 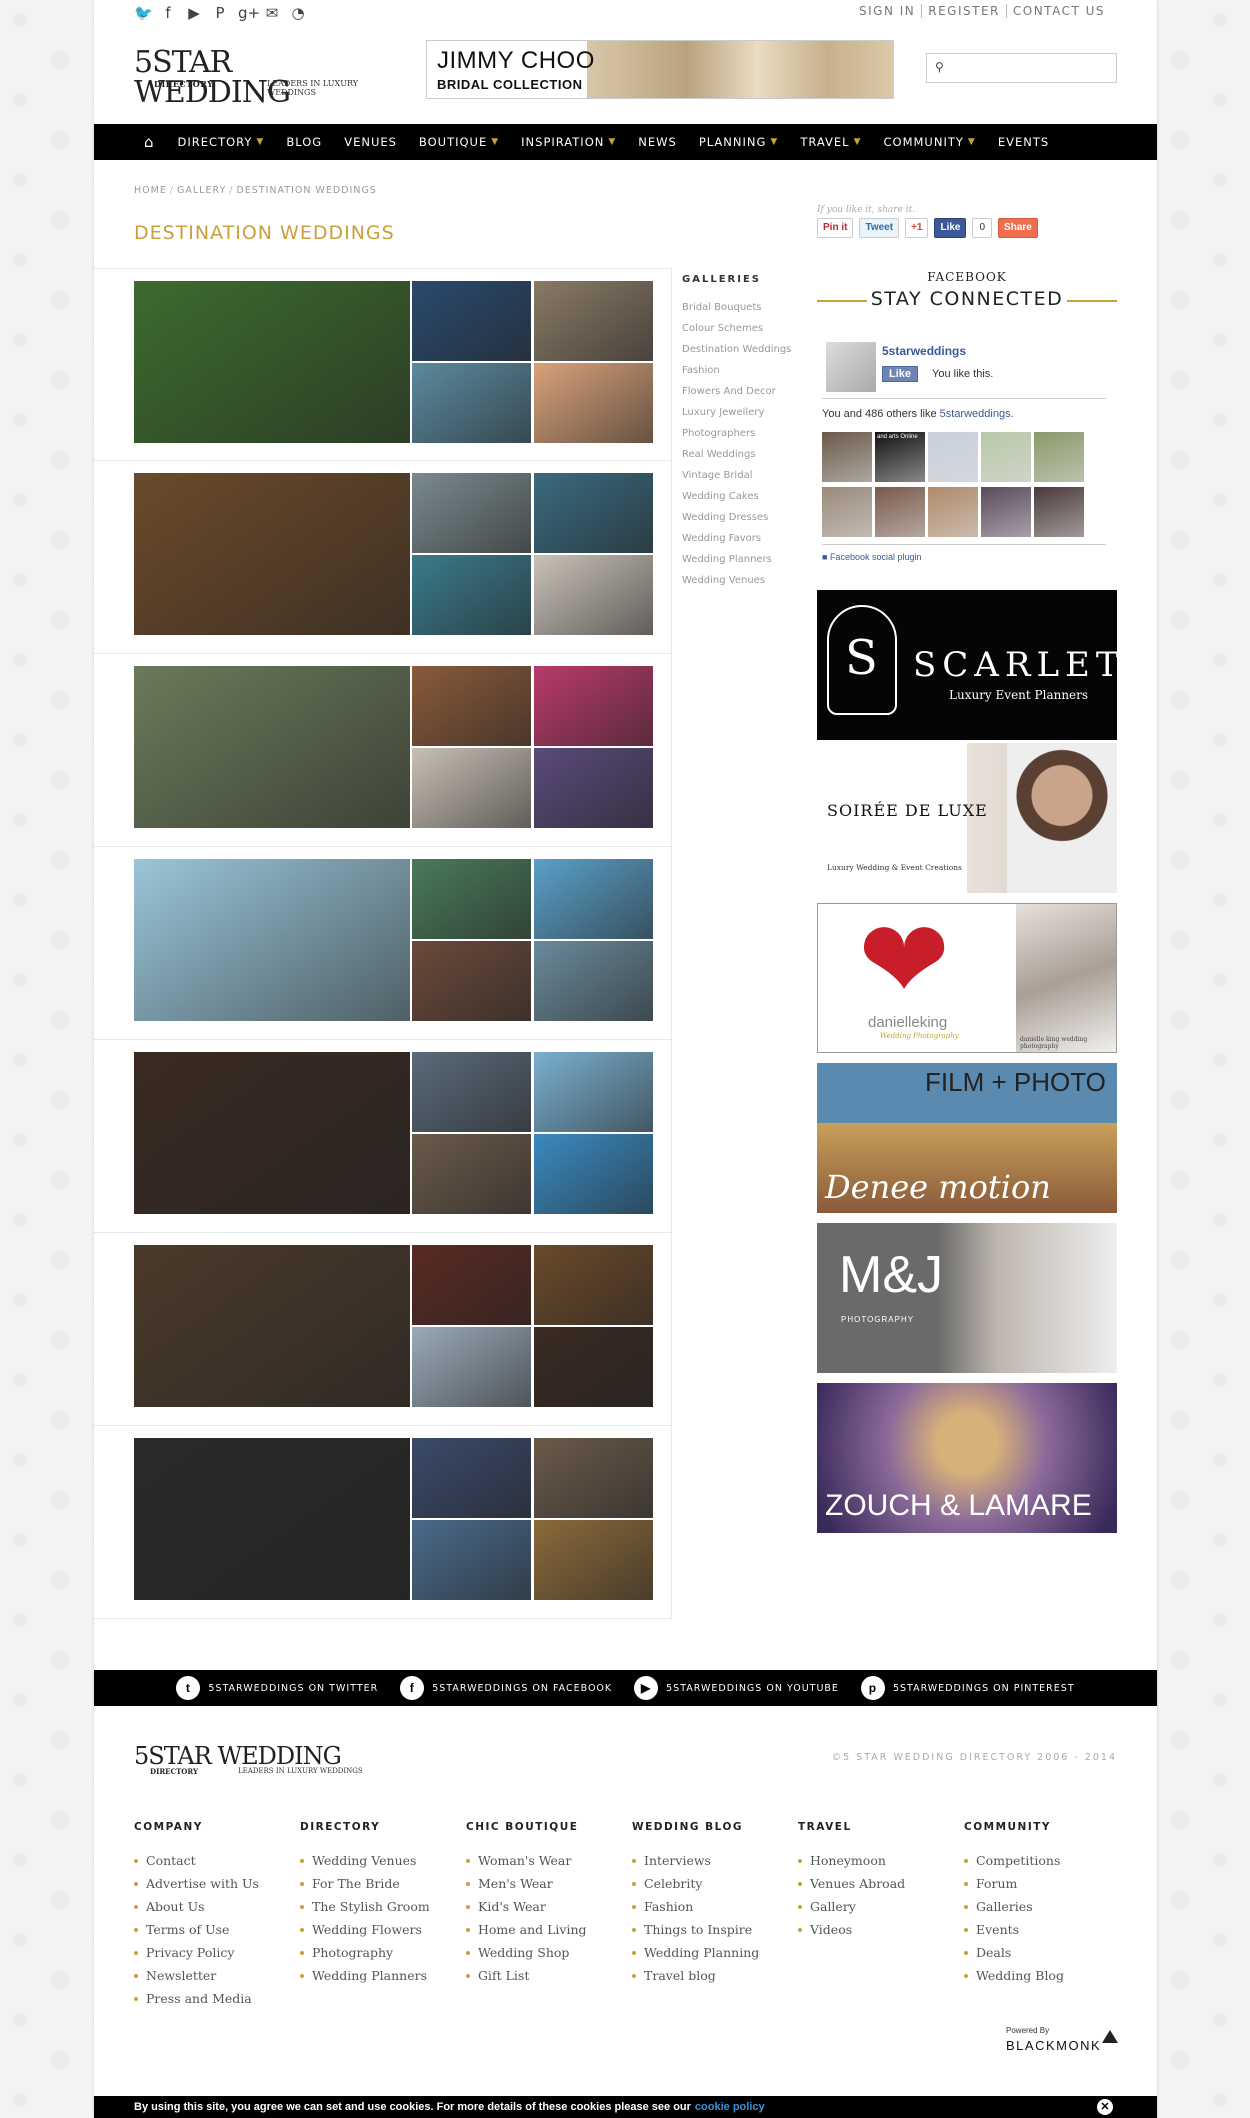 What do you see at coordinates (747, 454) in the screenshot?
I see `gallery-category-link: Real Weddings` at bounding box center [747, 454].